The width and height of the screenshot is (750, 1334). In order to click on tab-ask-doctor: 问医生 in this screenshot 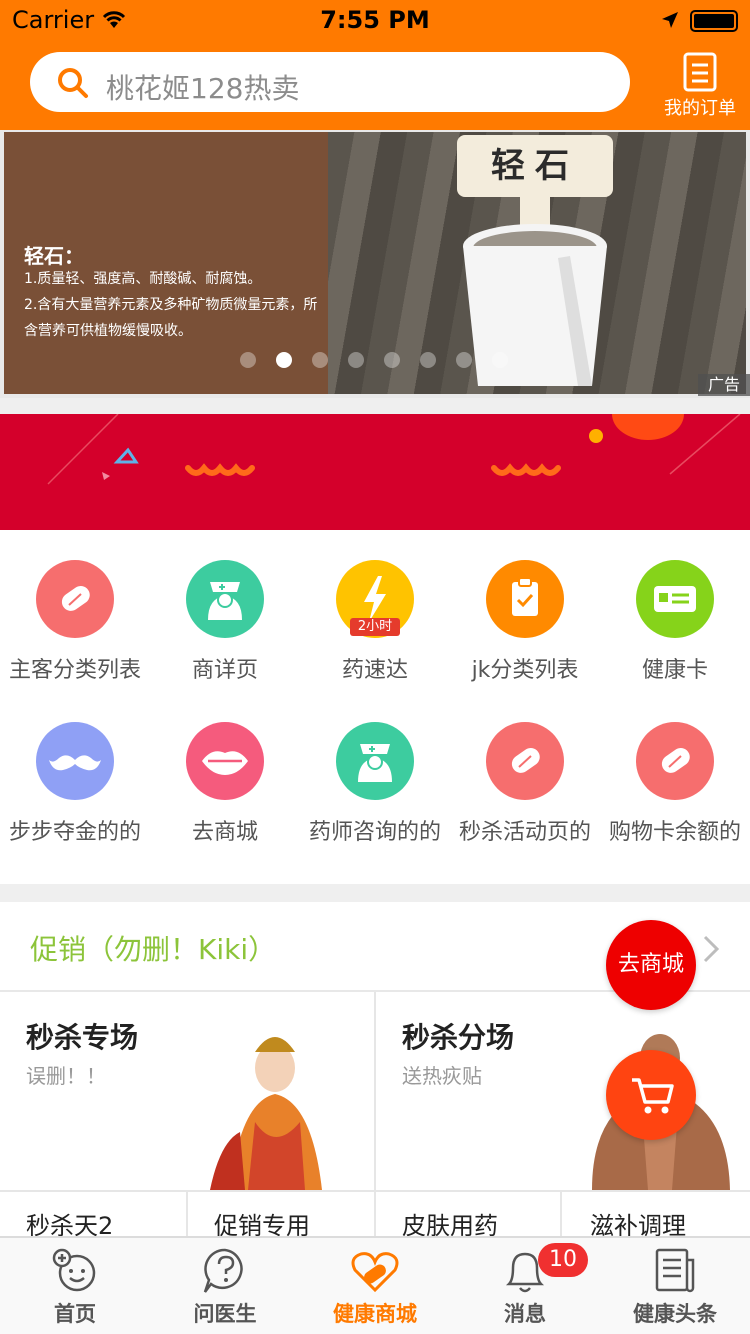, I will do `click(225, 1286)`.